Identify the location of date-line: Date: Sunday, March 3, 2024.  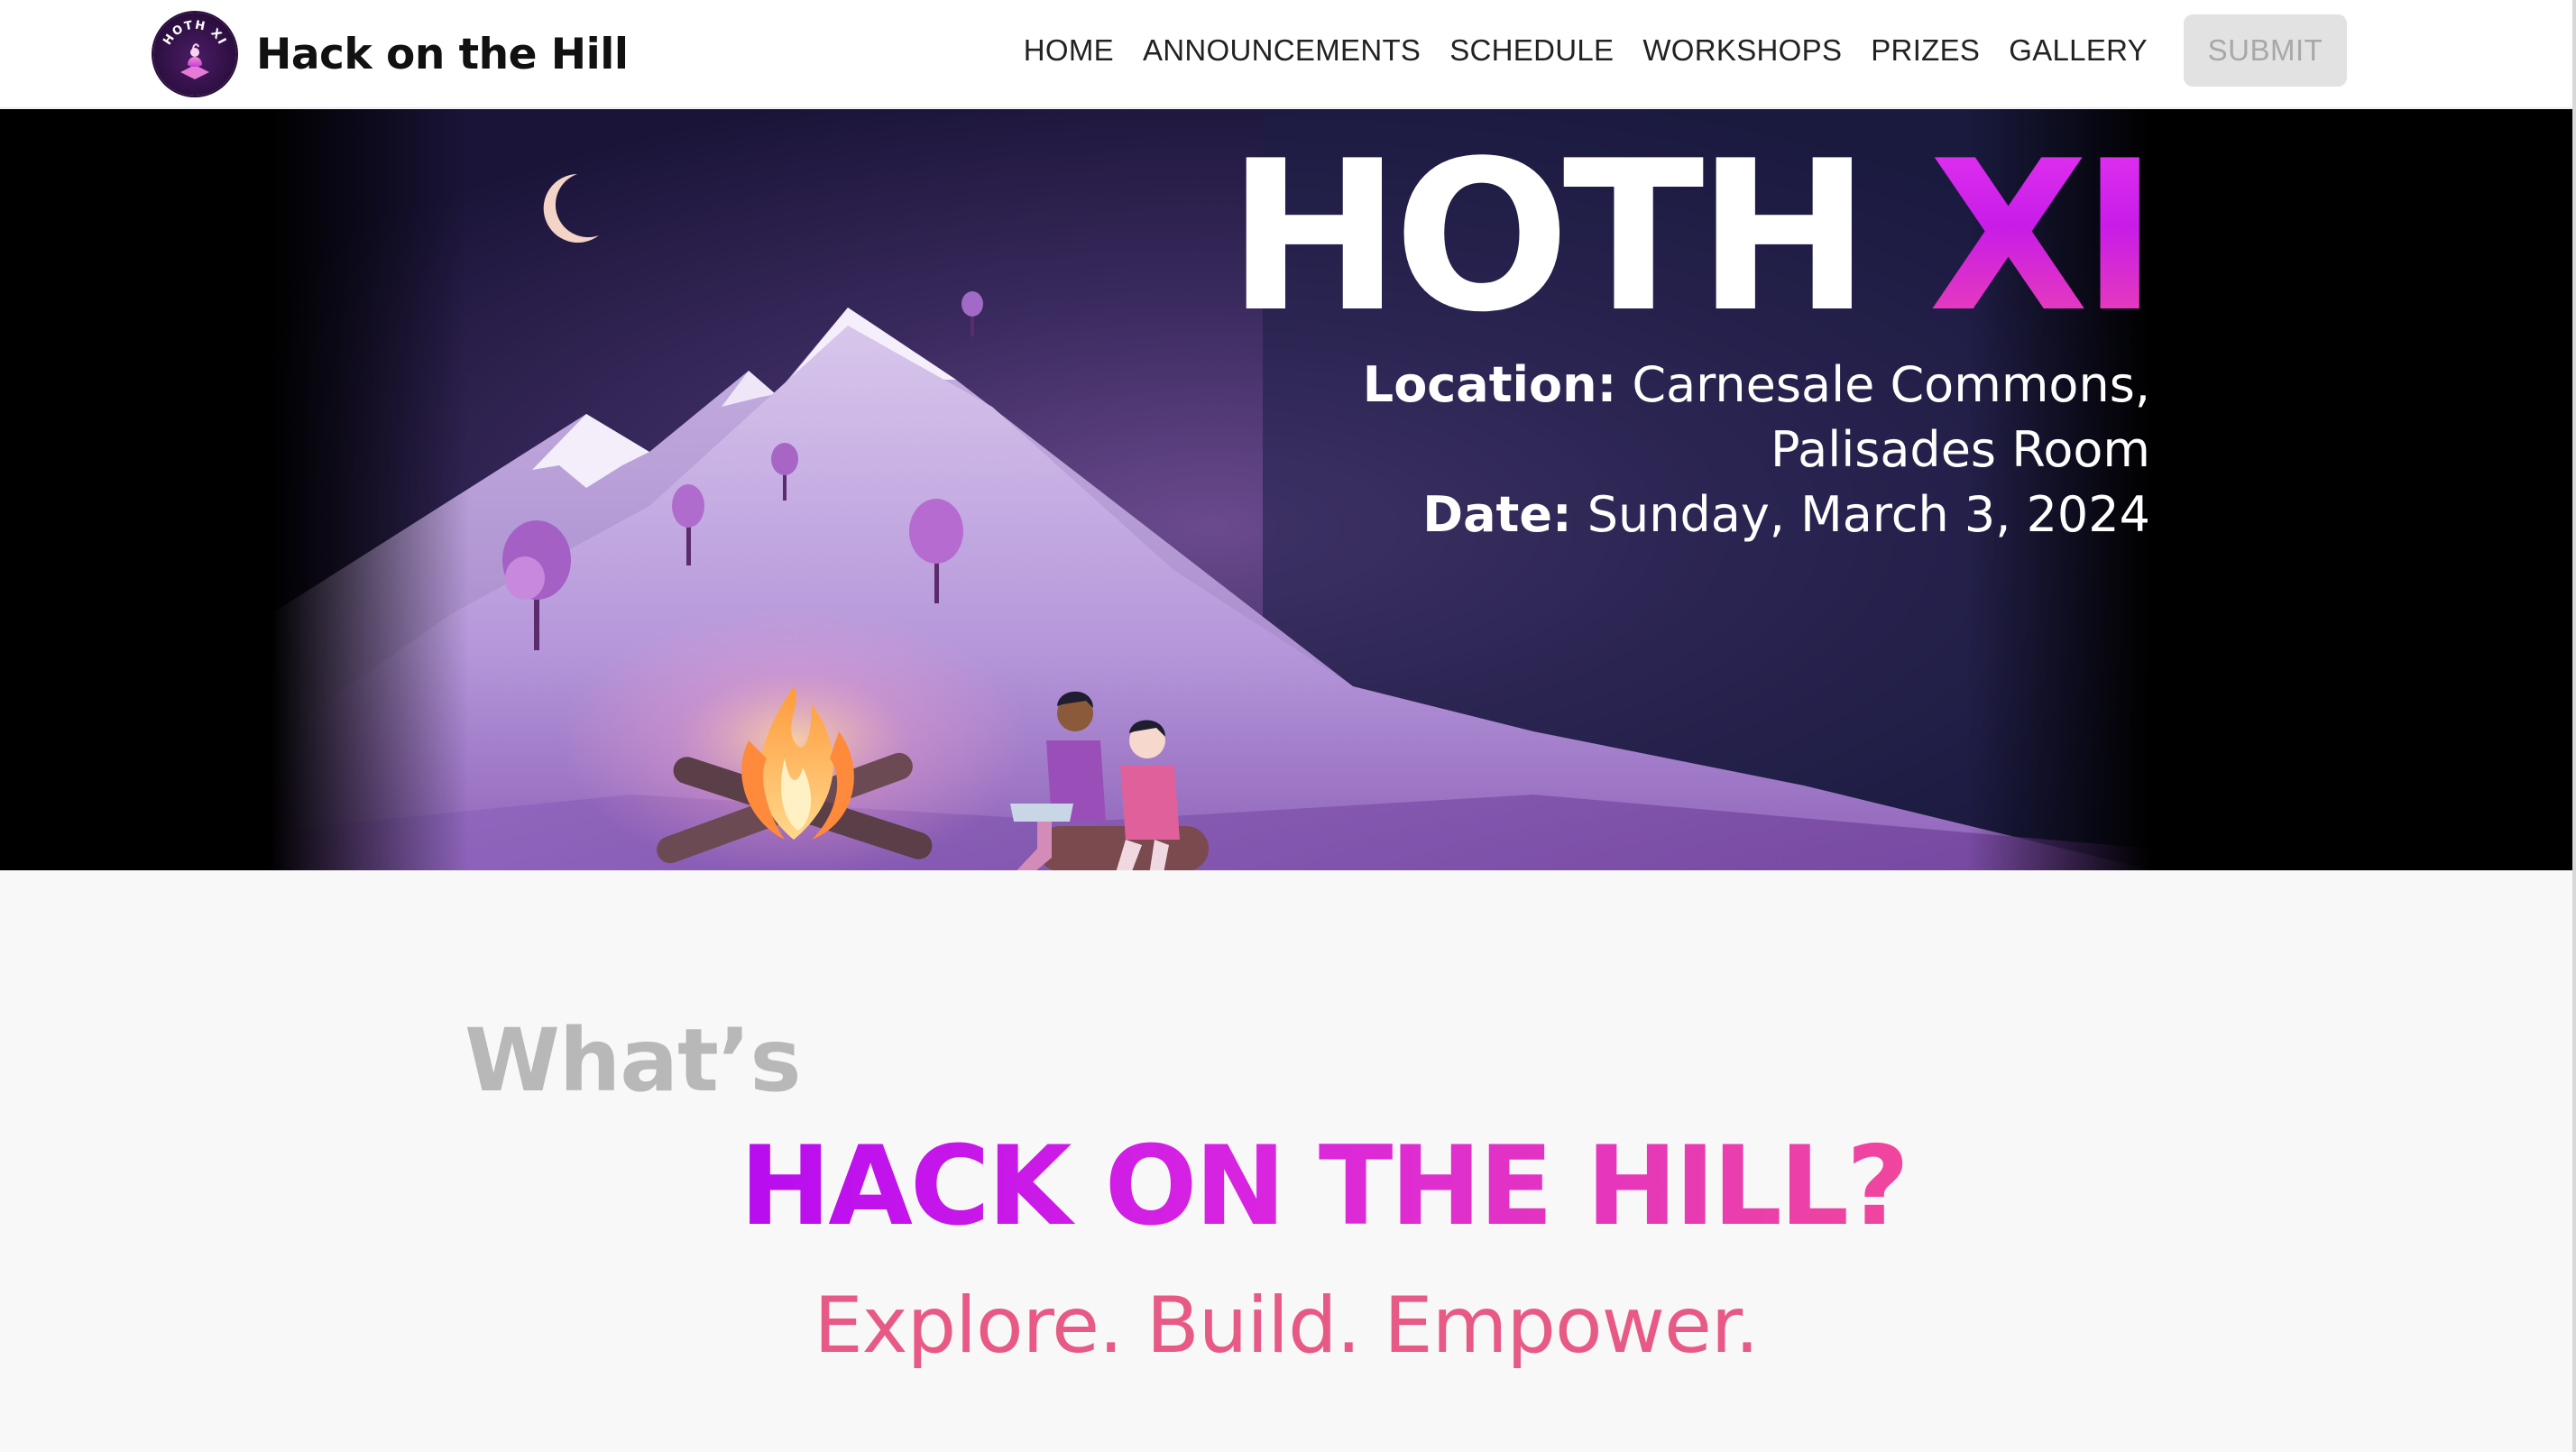
(1756, 514).